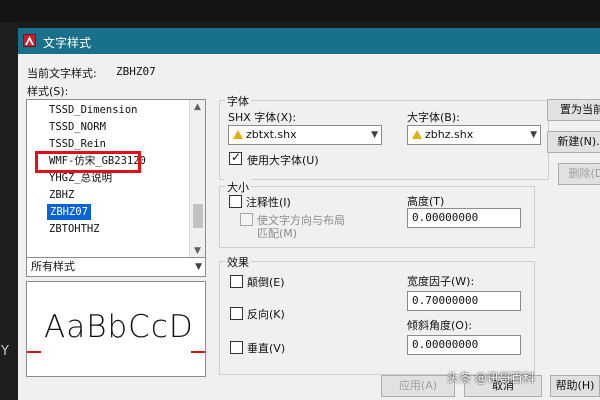 This screenshot has height=400, width=600. I want to click on list-item: TSSD_NORM, so click(77, 127).